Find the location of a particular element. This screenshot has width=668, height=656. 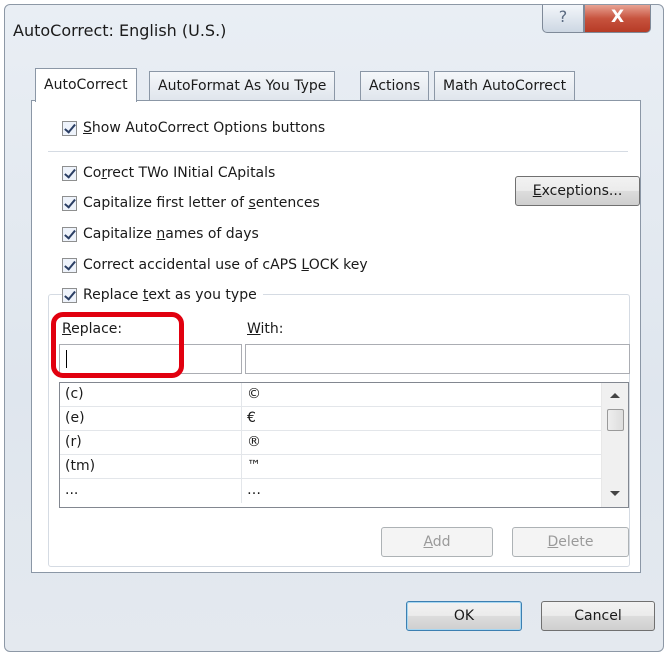

with-cell: © is located at coordinates (254, 394).